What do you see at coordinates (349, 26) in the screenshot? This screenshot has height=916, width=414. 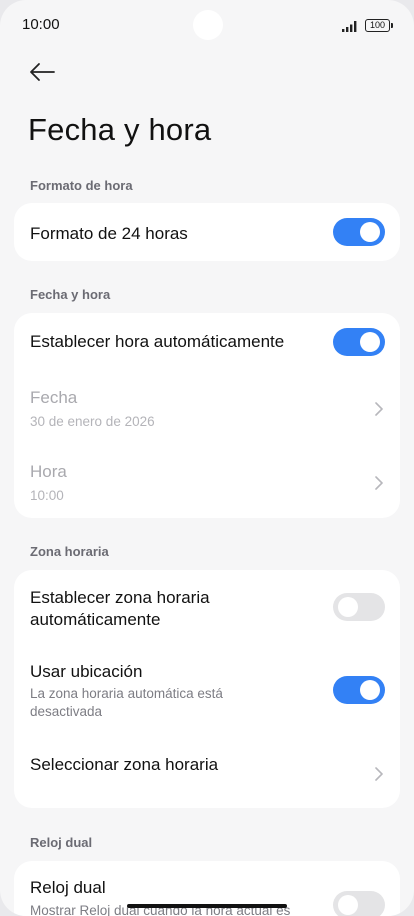 I see `signal-icon` at bounding box center [349, 26].